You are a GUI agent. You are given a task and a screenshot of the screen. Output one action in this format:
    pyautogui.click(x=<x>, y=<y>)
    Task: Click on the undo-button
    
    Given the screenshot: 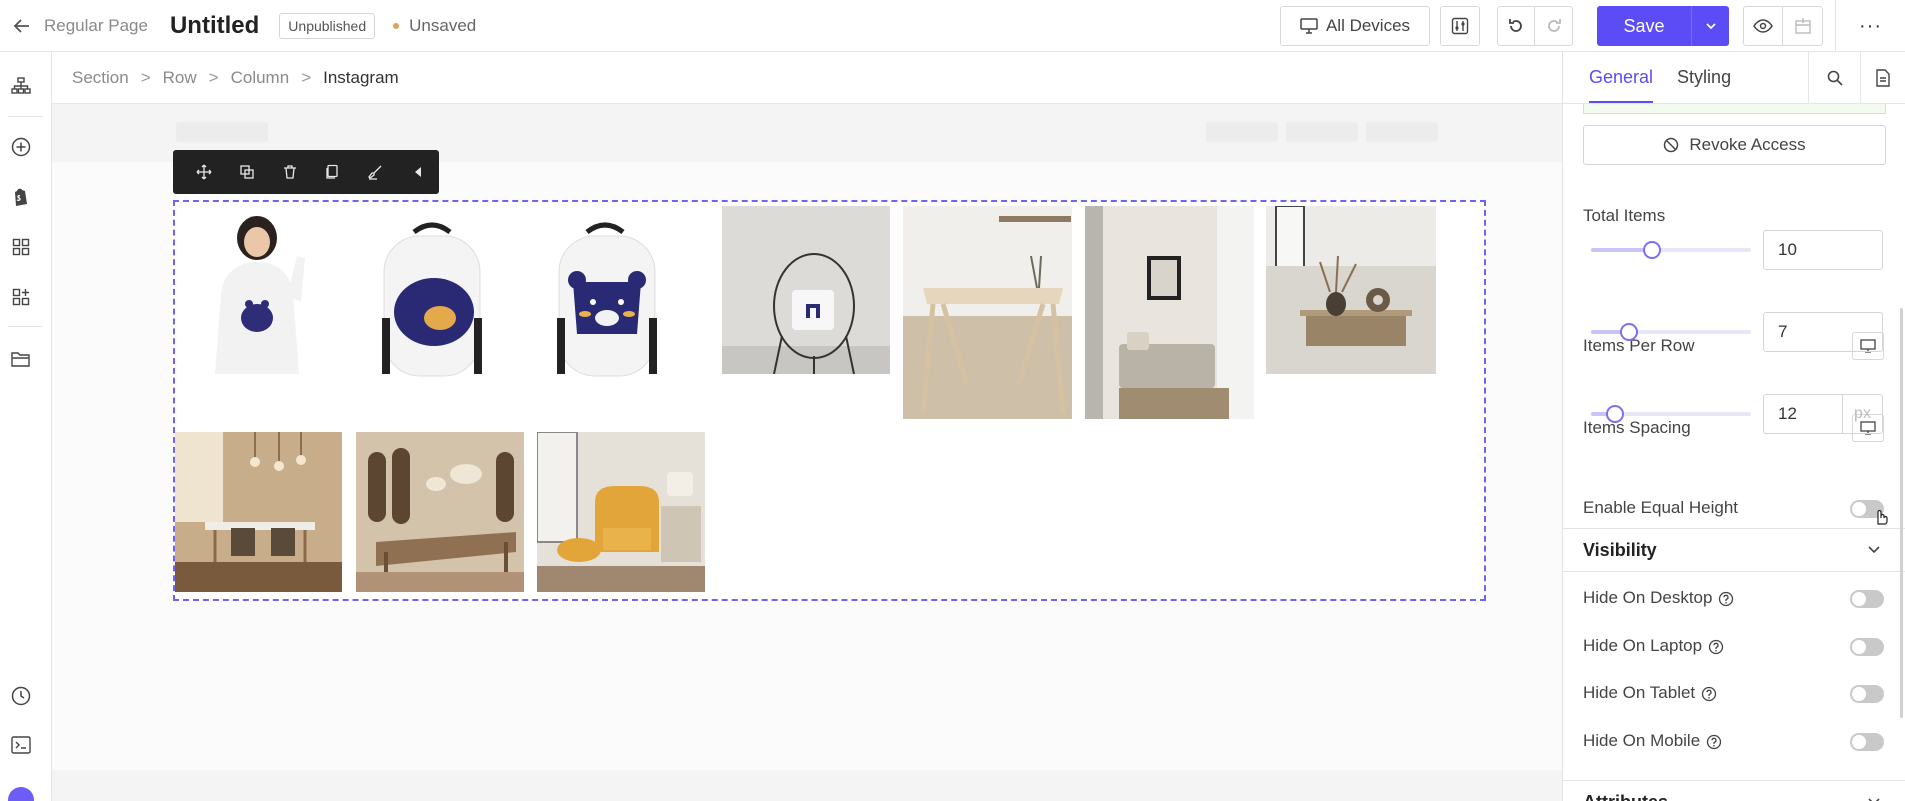 What is the action you would take?
    pyautogui.click(x=1516, y=26)
    